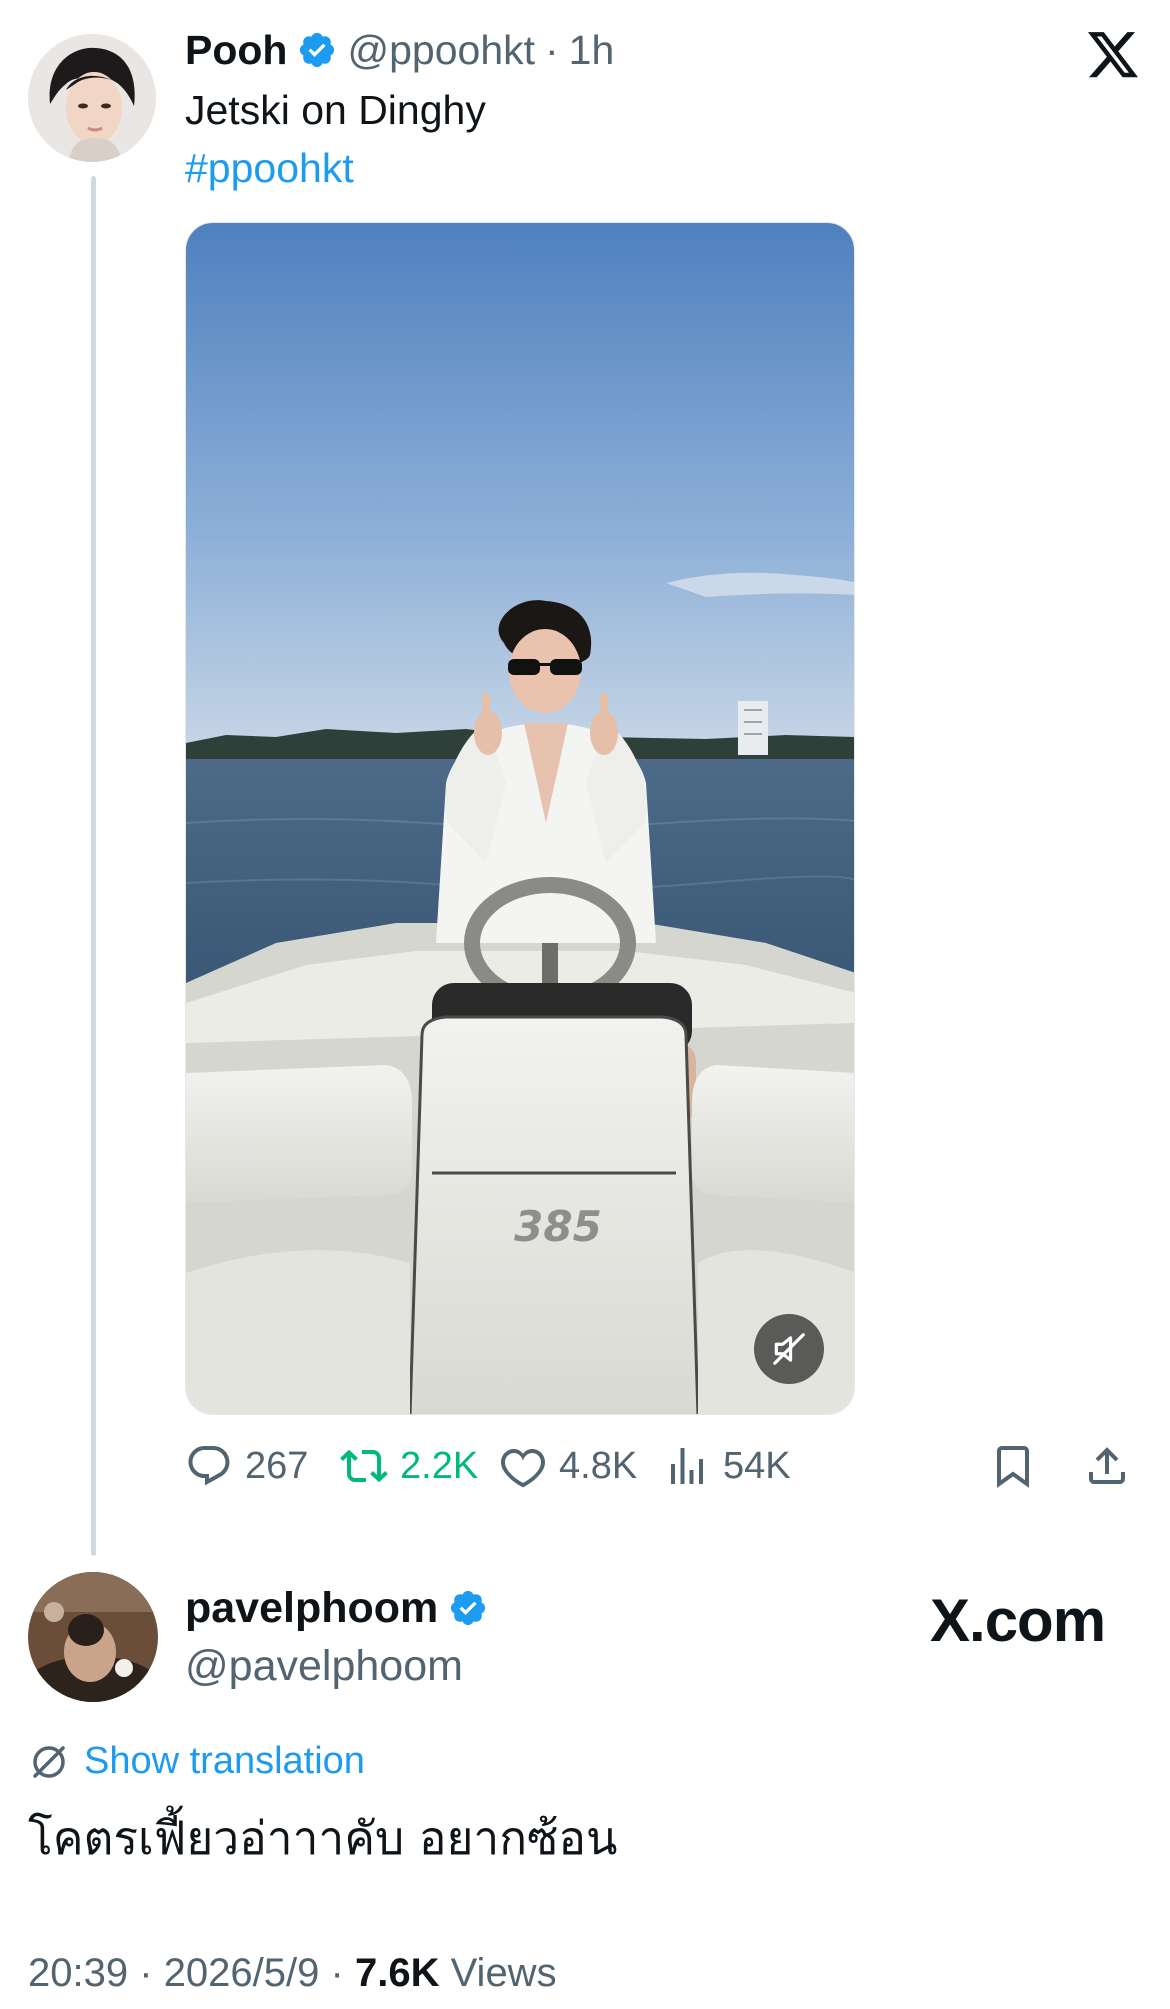 The image size is (1170, 2009). What do you see at coordinates (598, 1465) in the screenshot?
I see `like-count: 4.8K` at bounding box center [598, 1465].